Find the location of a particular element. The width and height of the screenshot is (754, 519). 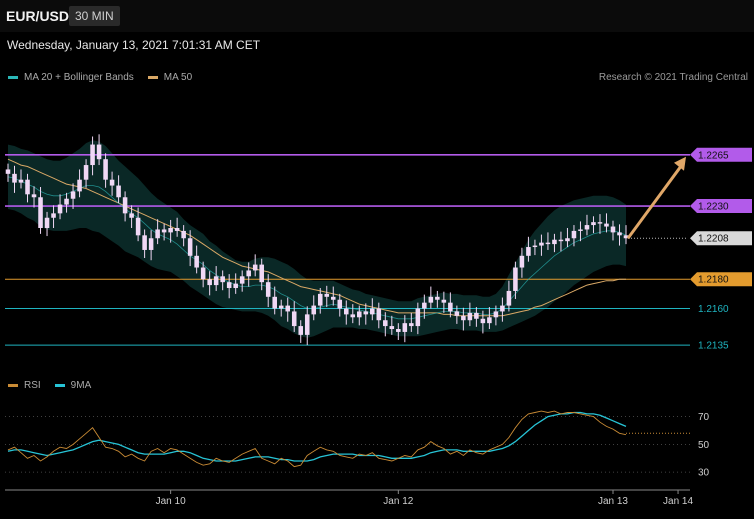

level-label-5: 1.2135 is located at coordinates (713, 346).